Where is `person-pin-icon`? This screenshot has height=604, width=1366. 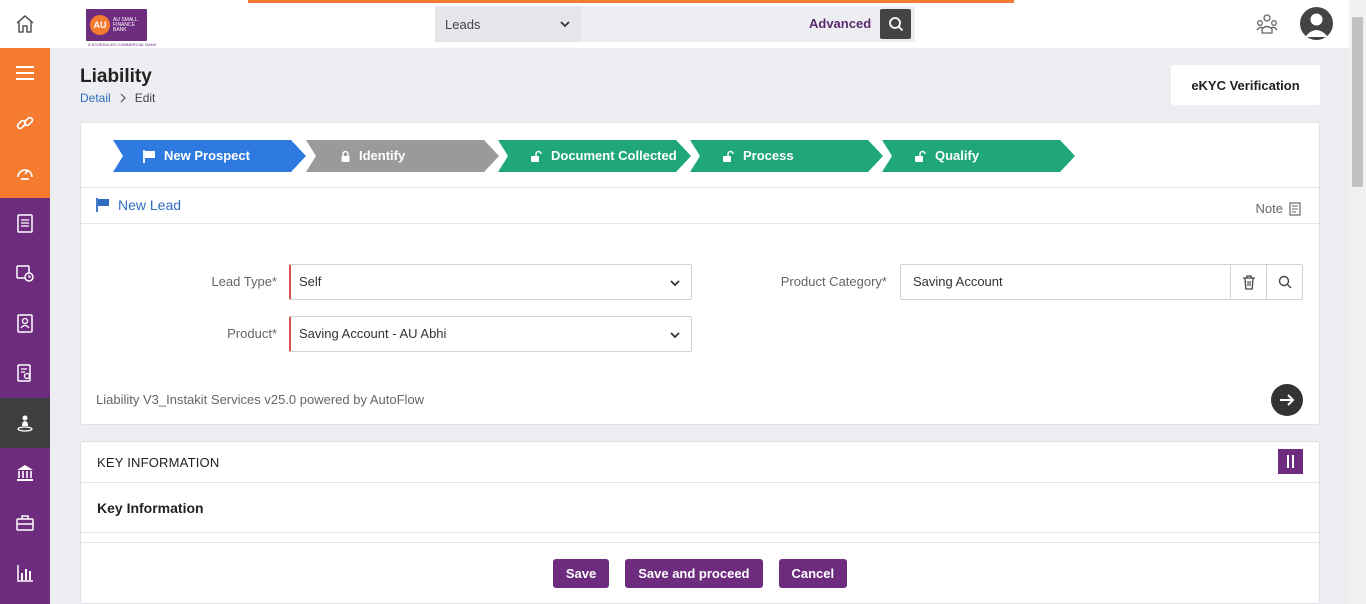
person-pin-icon is located at coordinates (25, 423).